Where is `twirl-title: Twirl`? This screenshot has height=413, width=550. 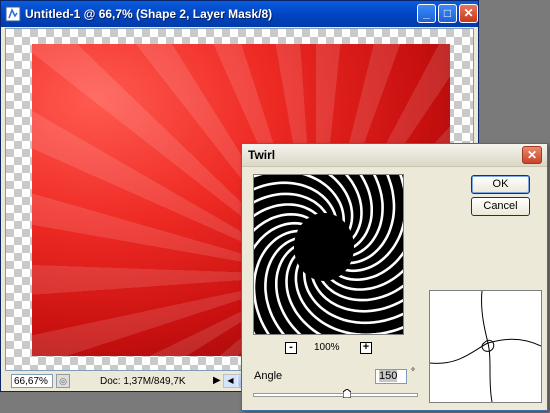 twirl-title: Twirl is located at coordinates (262, 155).